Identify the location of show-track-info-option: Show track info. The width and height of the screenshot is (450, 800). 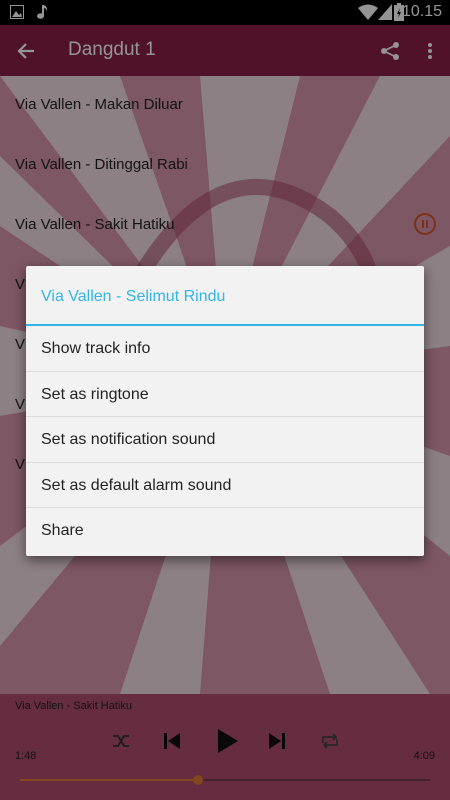
(225, 349).